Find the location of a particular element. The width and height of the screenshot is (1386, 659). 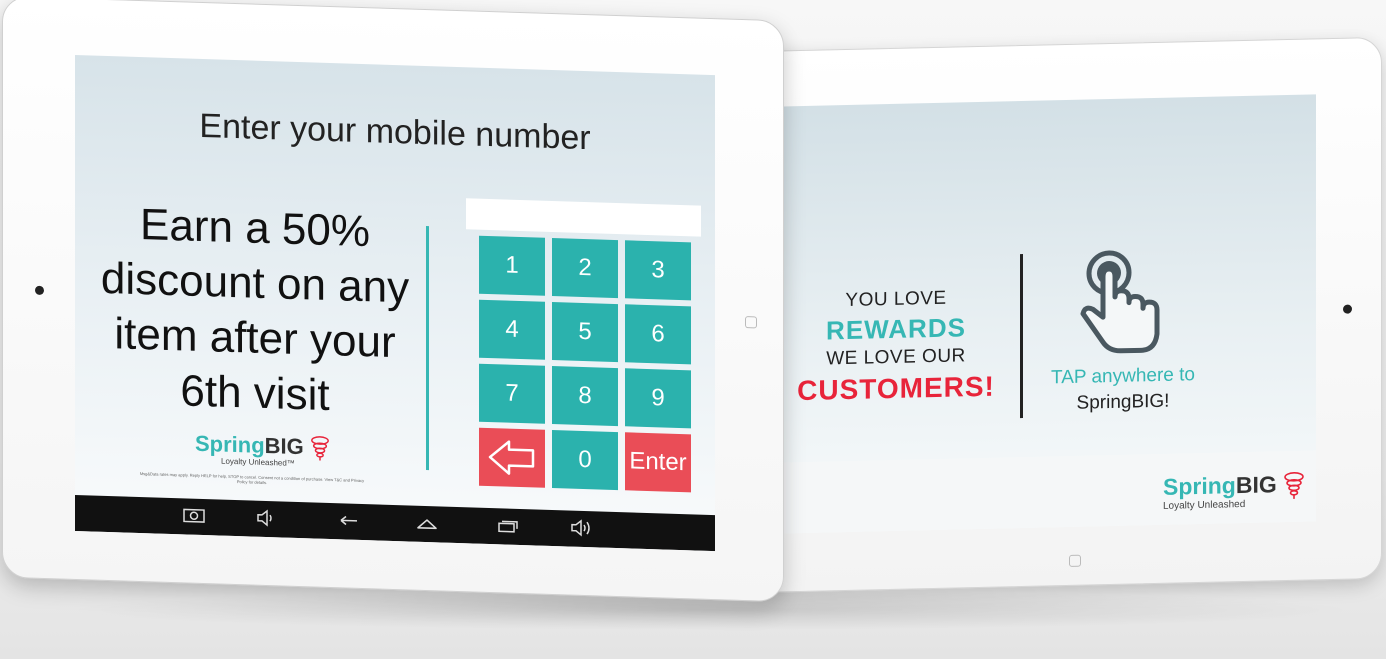

numeric-keypad: 1 2 3 4 5 6 7 8 9 0 Enter is located at coordinates (585, 364).